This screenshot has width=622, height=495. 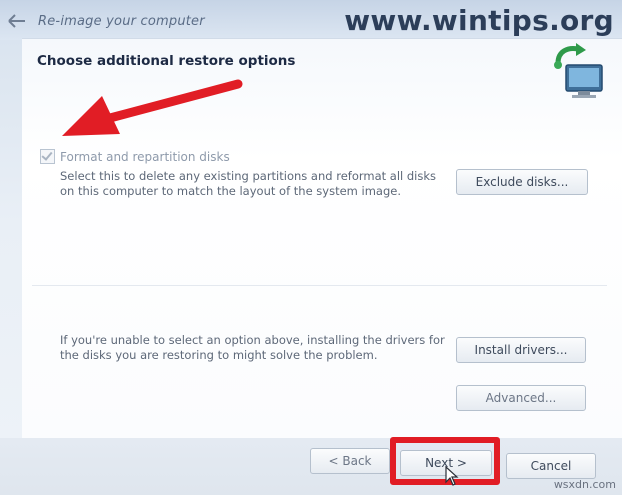 I want to click on page-title: Choose additional restore options, so click(x=166, y=61).